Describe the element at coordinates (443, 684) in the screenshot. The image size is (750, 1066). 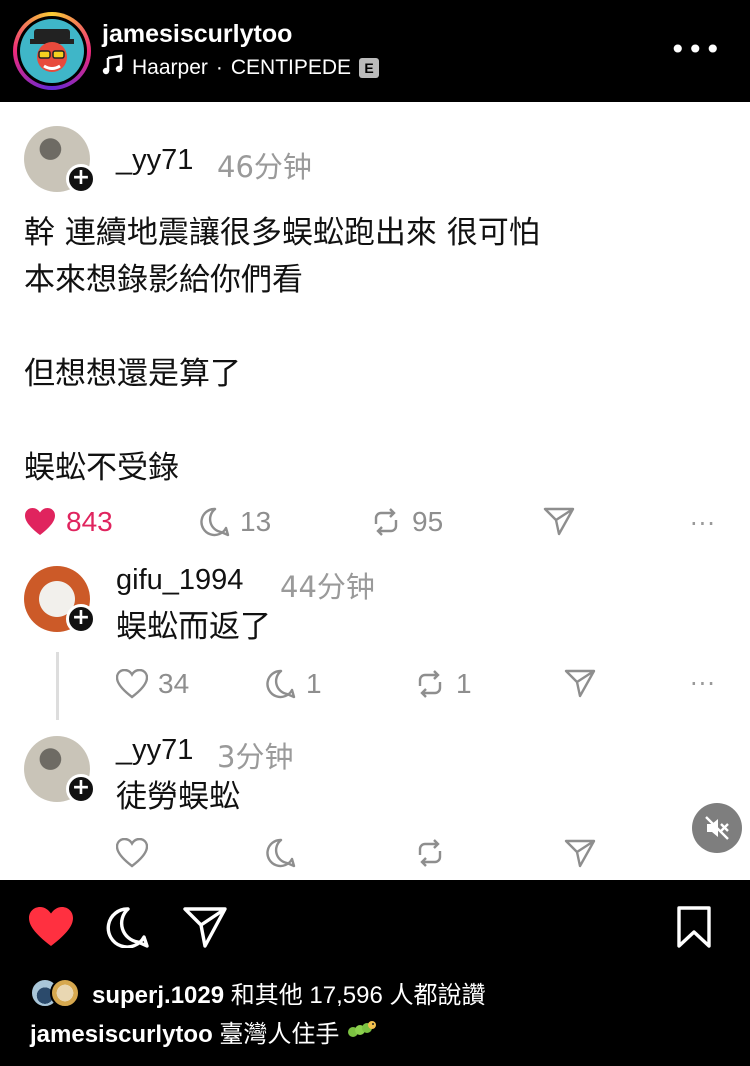
I see `repost-button: 1` at that location.